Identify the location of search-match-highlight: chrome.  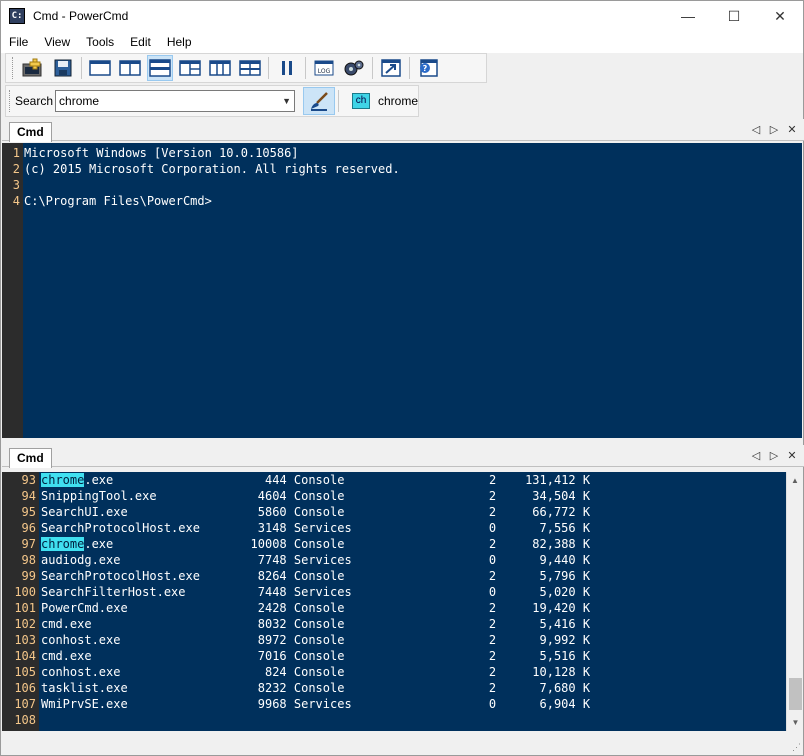
(63, 544).